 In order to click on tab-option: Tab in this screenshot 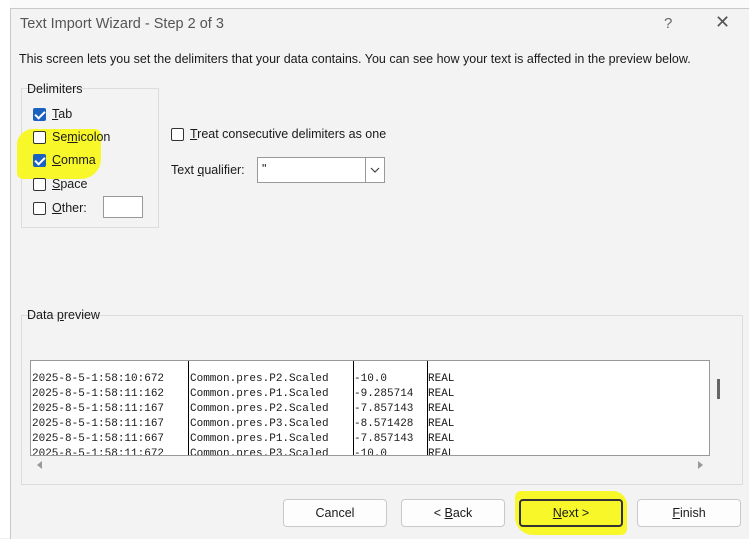, I will do `click(52, 114)`.